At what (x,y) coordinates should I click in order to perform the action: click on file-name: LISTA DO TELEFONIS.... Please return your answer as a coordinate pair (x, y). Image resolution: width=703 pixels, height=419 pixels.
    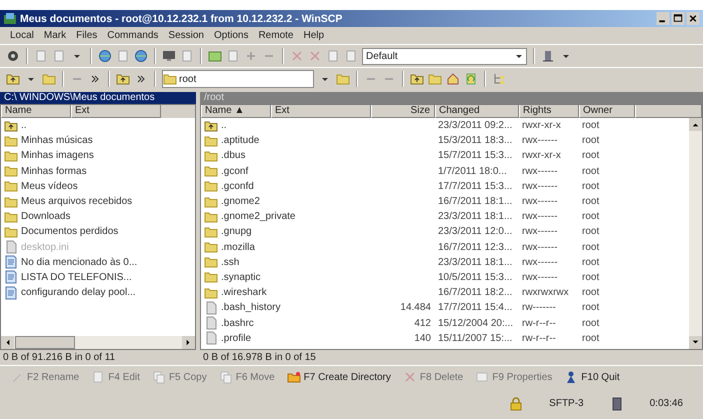
    Looking at the image, I should click on (91, 277).